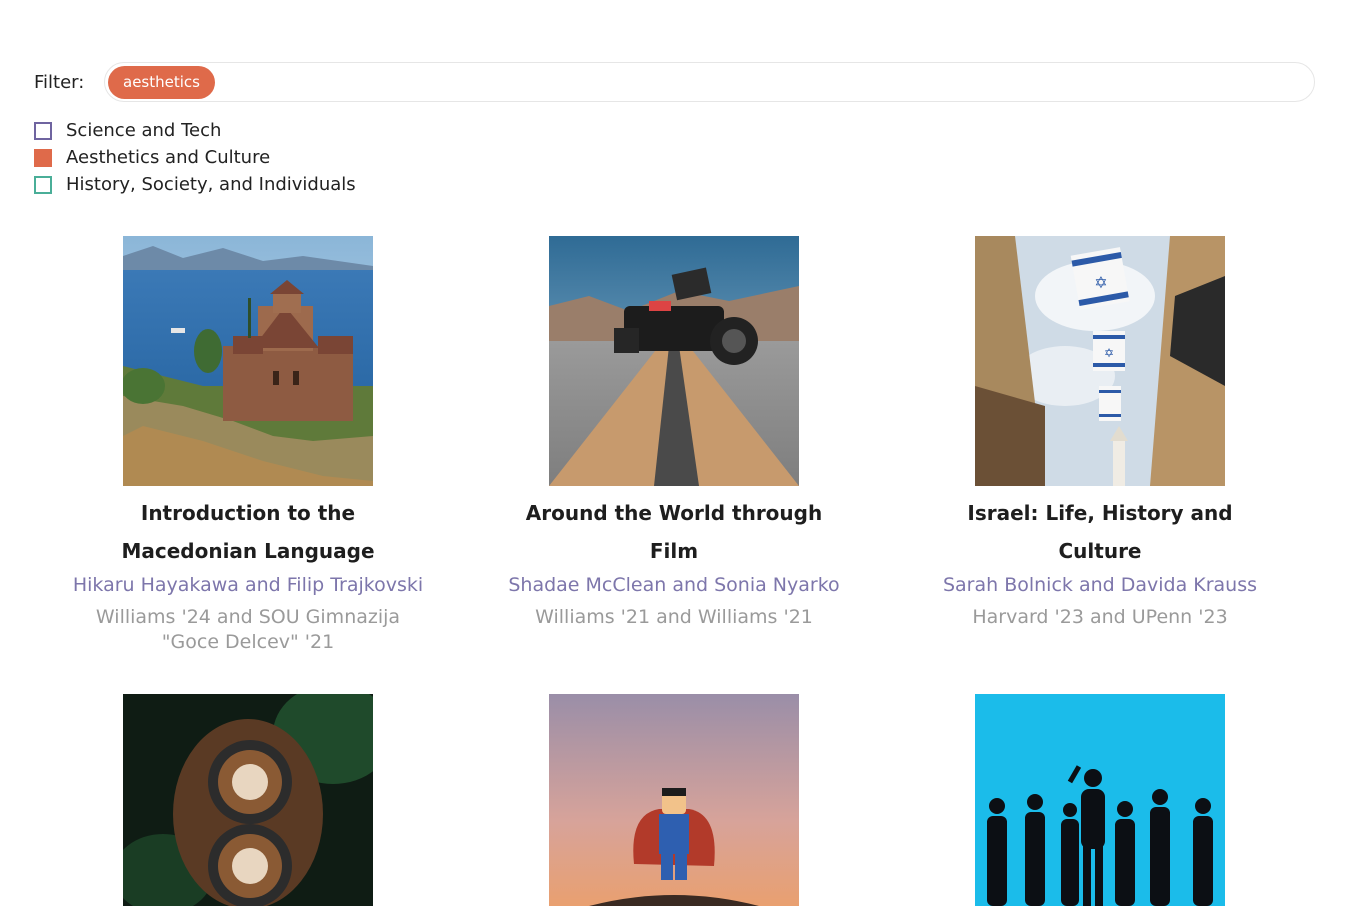 This screenshot has width=1360, height=906. What do you see at coordinates (43, 184) in the screenshot?
I see `history-swatch-icon` at bounding box center [43, 184].